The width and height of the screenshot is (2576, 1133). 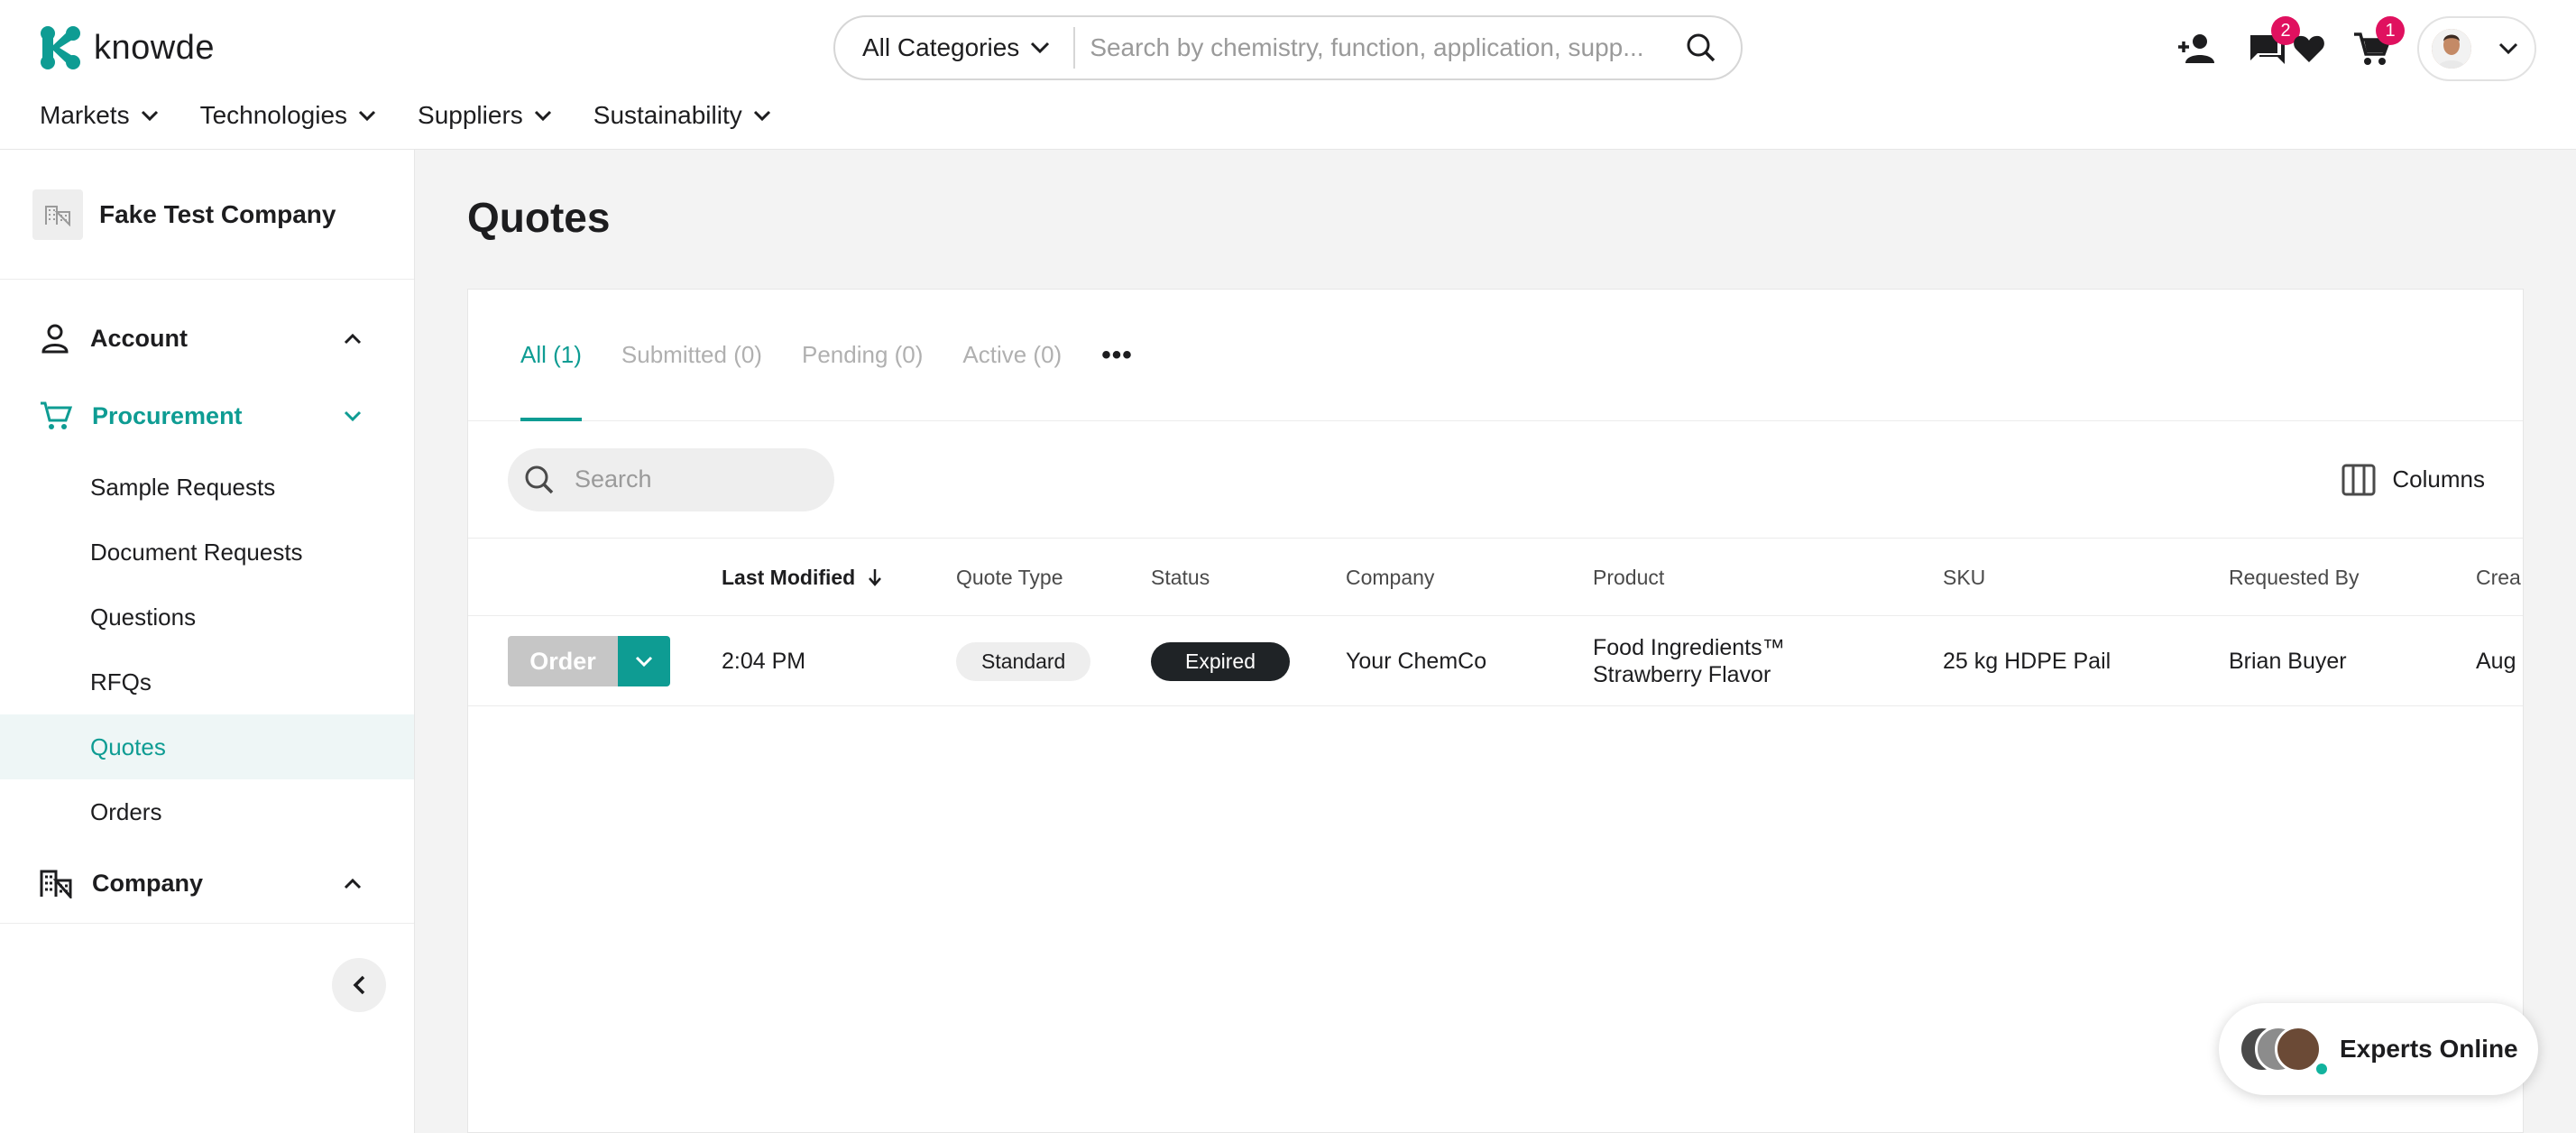 I want to click on company-name: Fake Test Company, so click(x=217, y=213).